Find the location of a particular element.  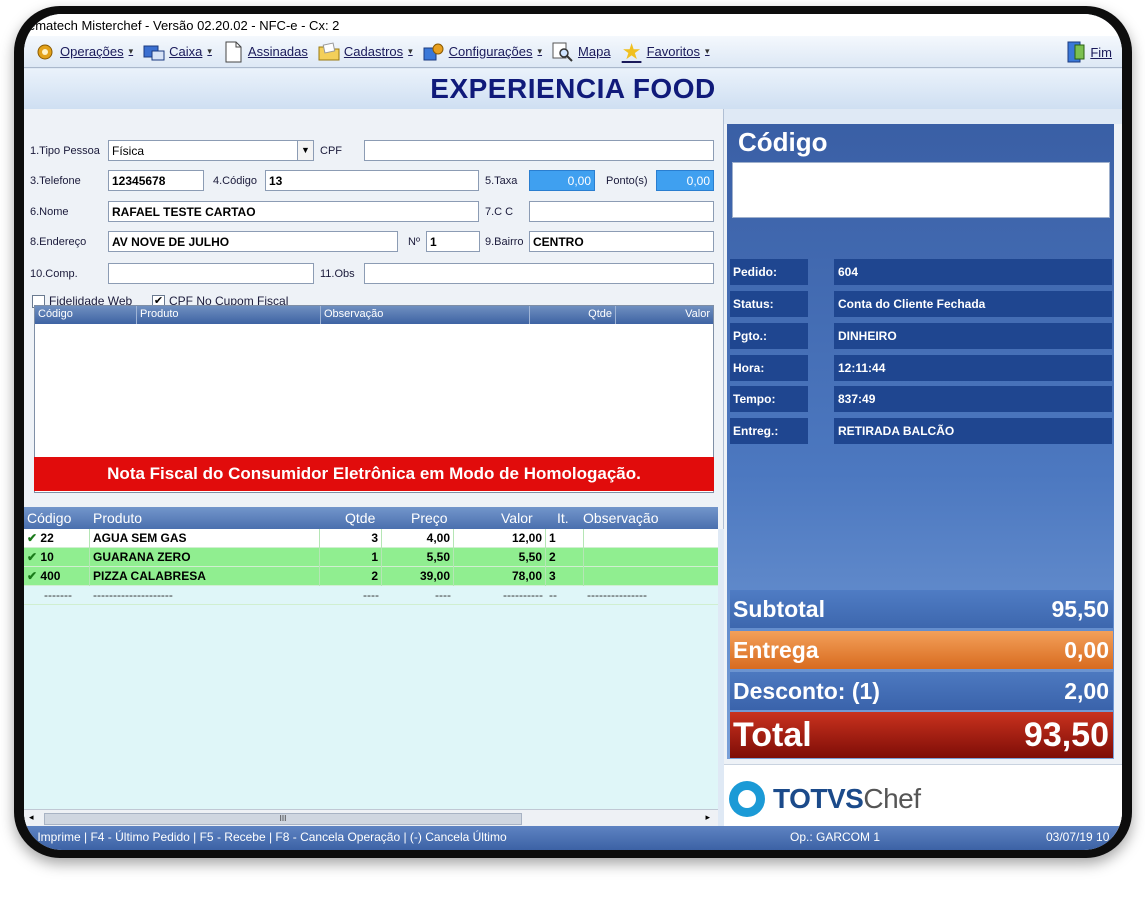

info-label: Tempo: is located at coordinates (769, 399).